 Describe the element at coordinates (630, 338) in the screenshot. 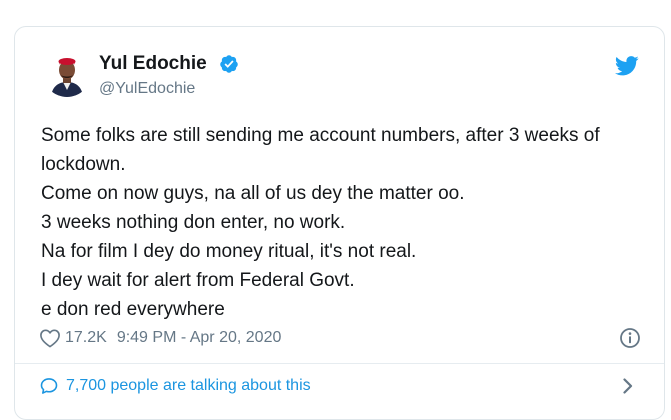

I see `info-circle-icon` at that location.